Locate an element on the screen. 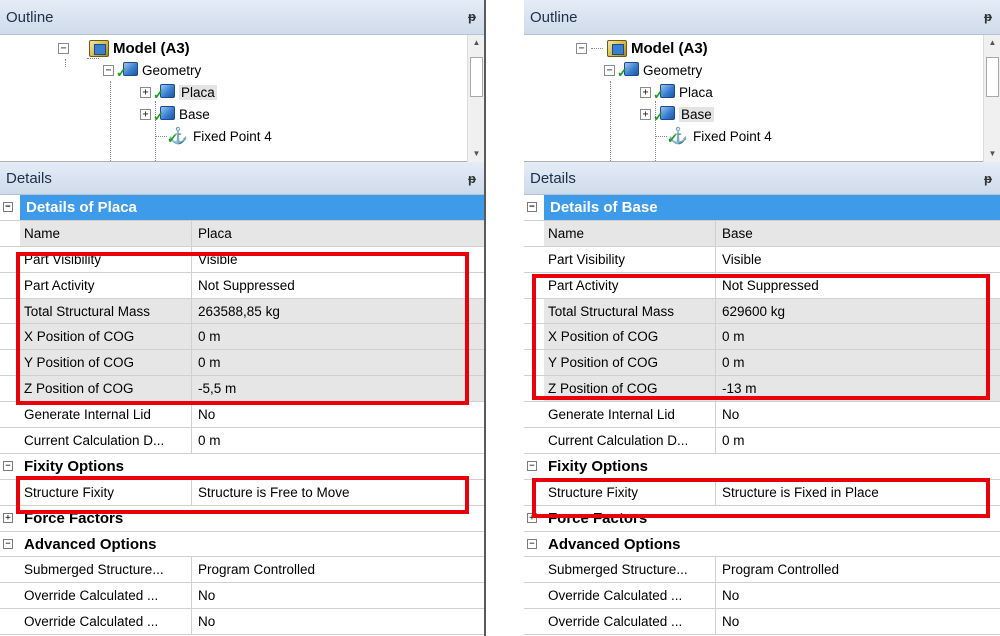 The image size is (1000, 636). details-title: Details is located at coordinates (29, 178).